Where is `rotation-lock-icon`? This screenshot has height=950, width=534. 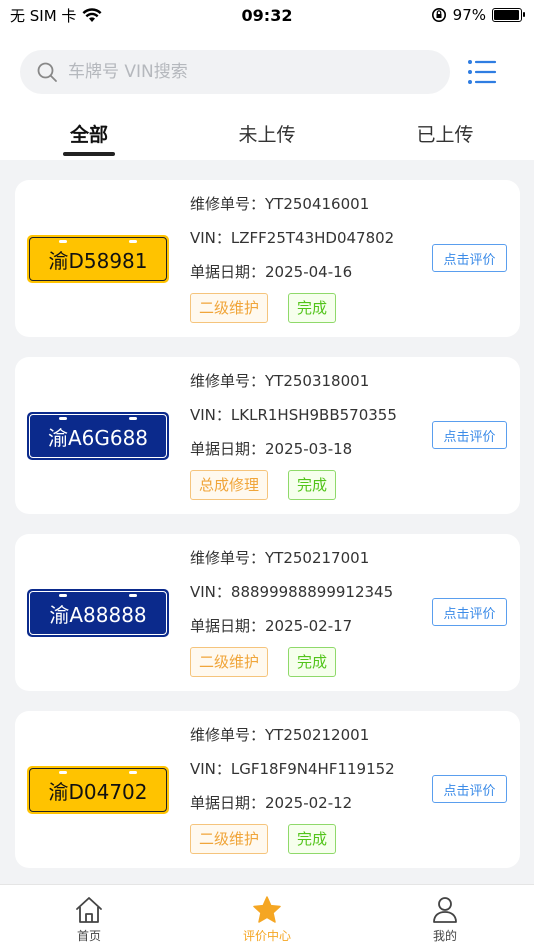
rotation-lock-icon is located at coordinates (438, 15).